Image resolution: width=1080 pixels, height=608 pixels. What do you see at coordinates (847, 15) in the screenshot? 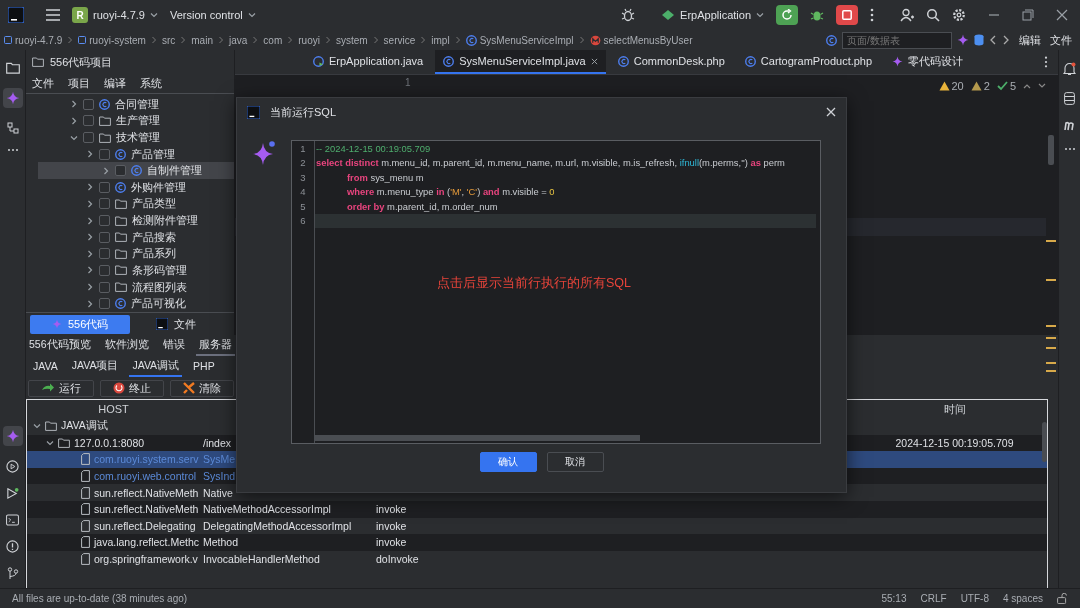
I see `stop-button` at bounding box center [847, 15].